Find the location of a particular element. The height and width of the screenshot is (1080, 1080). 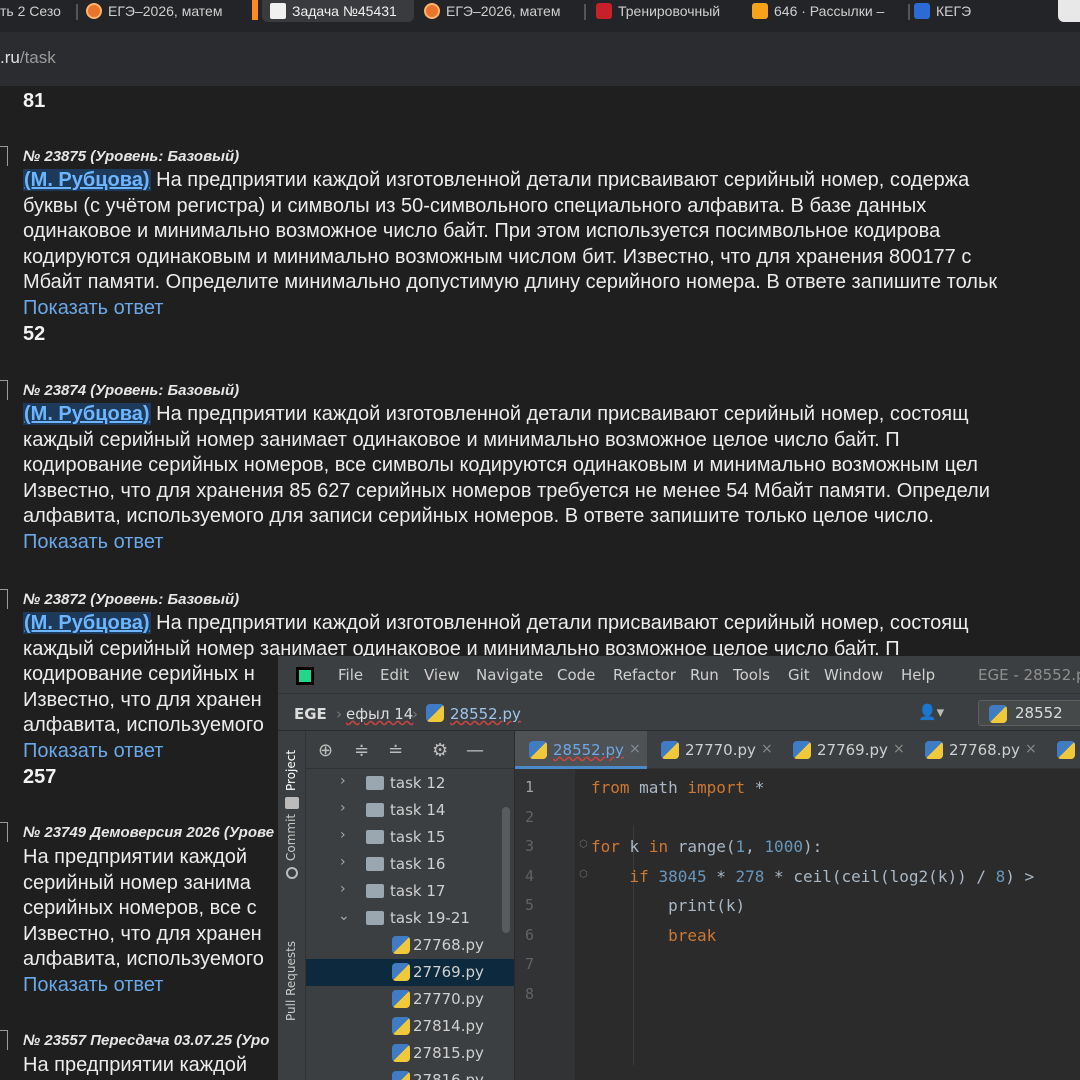

blue-logo-icon is located at coordinates (922, 11).